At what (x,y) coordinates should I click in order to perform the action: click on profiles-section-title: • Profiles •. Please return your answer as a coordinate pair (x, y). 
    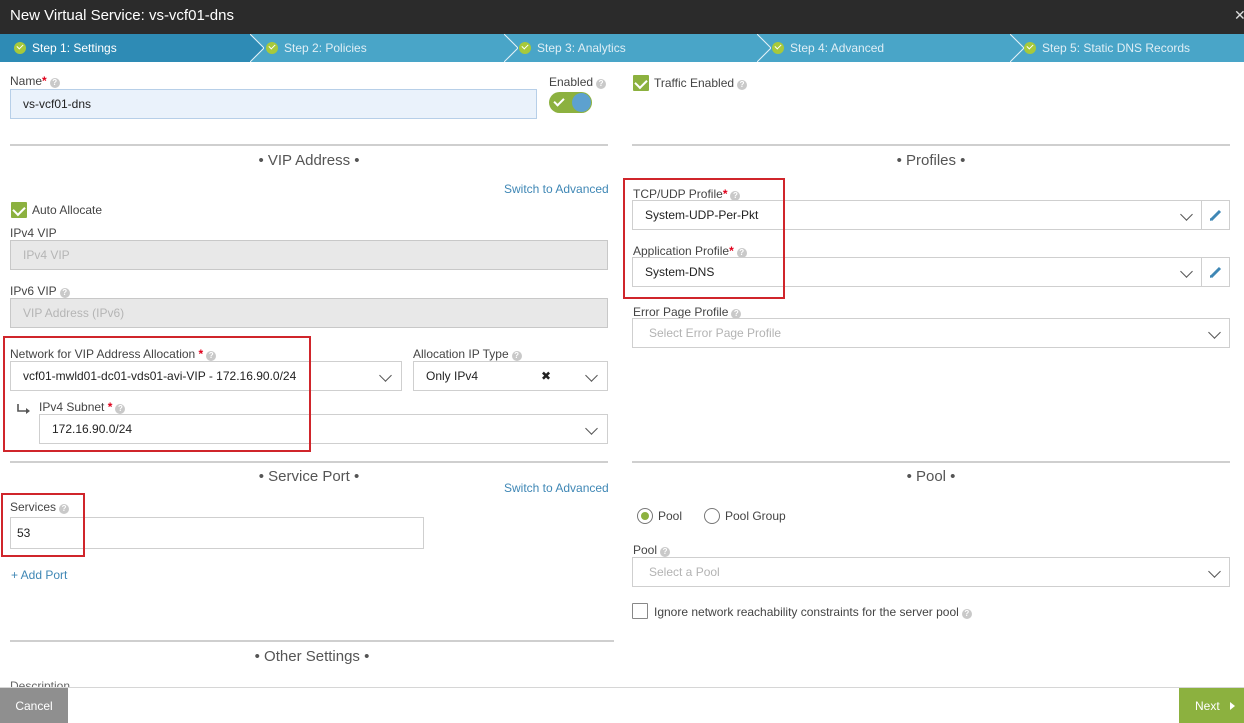
    Looking at the image, I should click on (931, 160).